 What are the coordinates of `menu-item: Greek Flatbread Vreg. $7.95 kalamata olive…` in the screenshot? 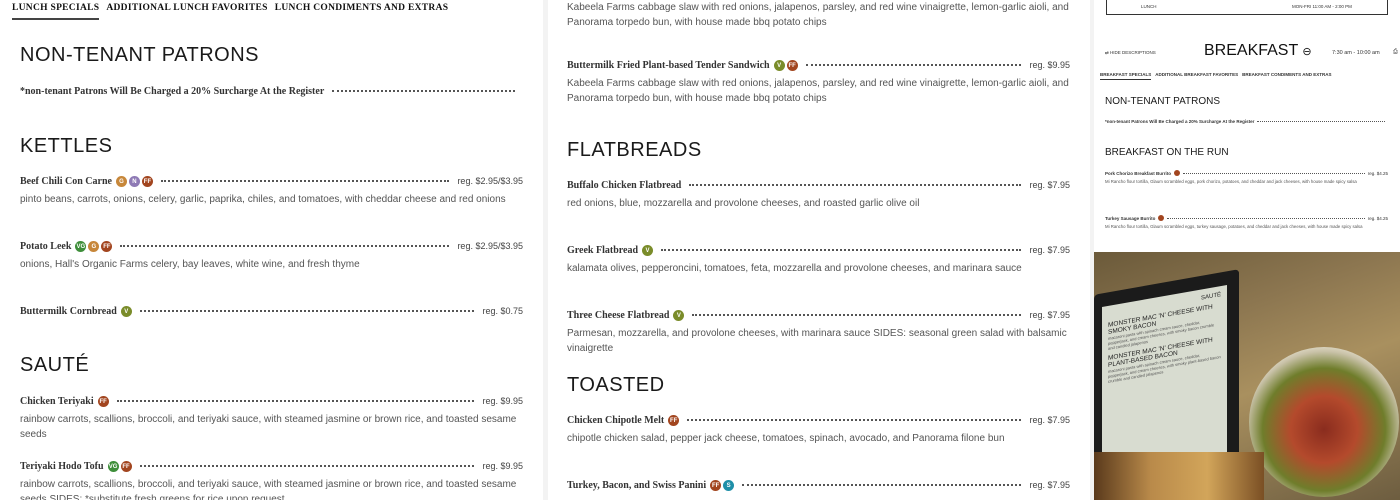 It's located at (818, 260).